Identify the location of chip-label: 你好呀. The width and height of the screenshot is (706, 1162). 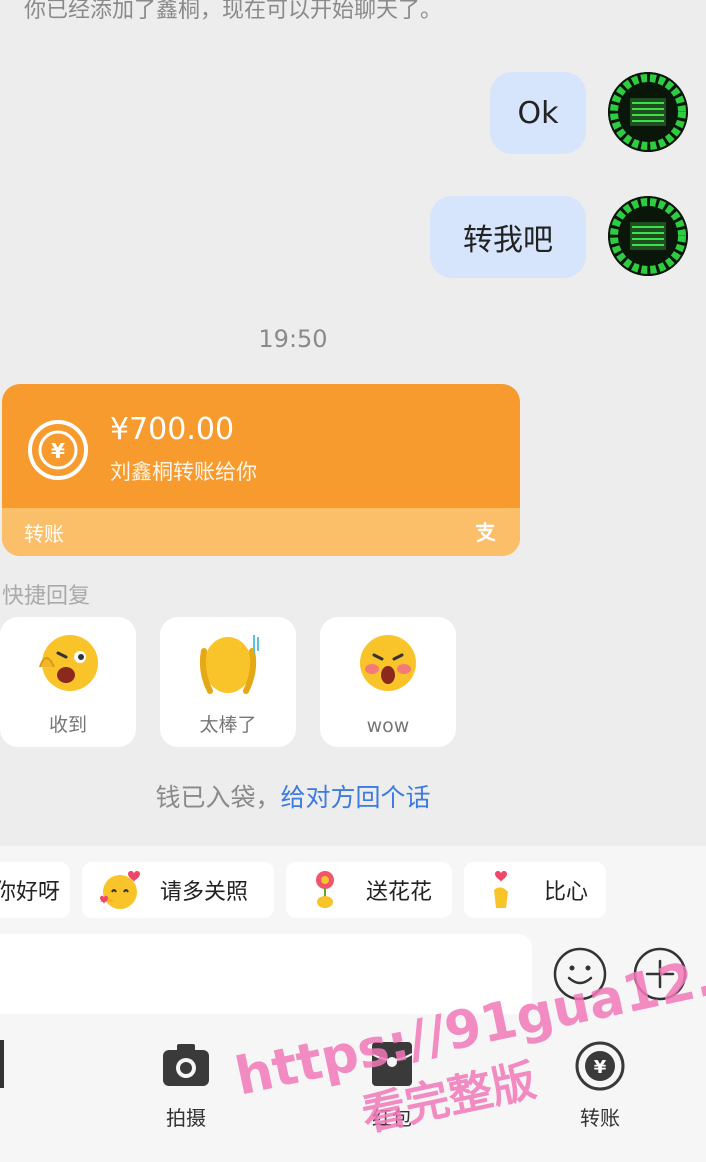
(30, 892).